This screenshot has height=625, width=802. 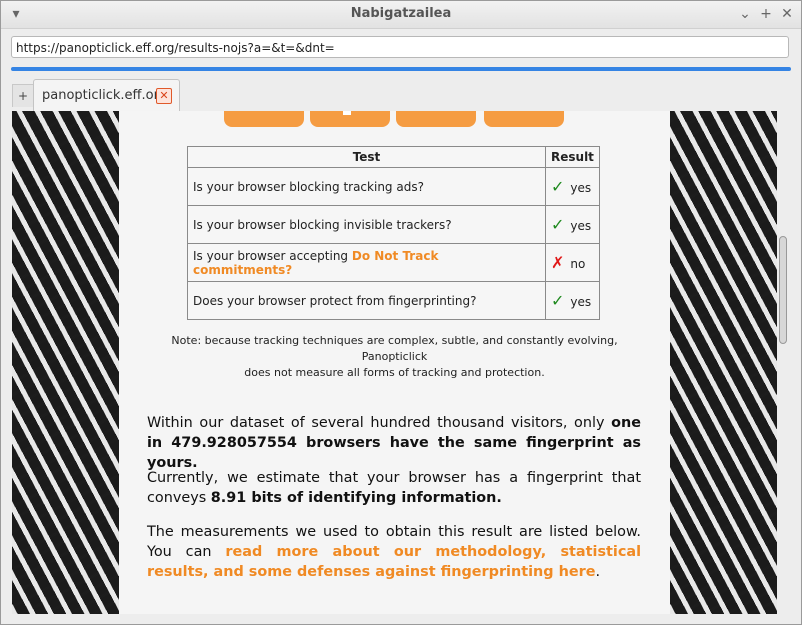 I want to click on maximize-icon: +, so click(x=766, y=14).